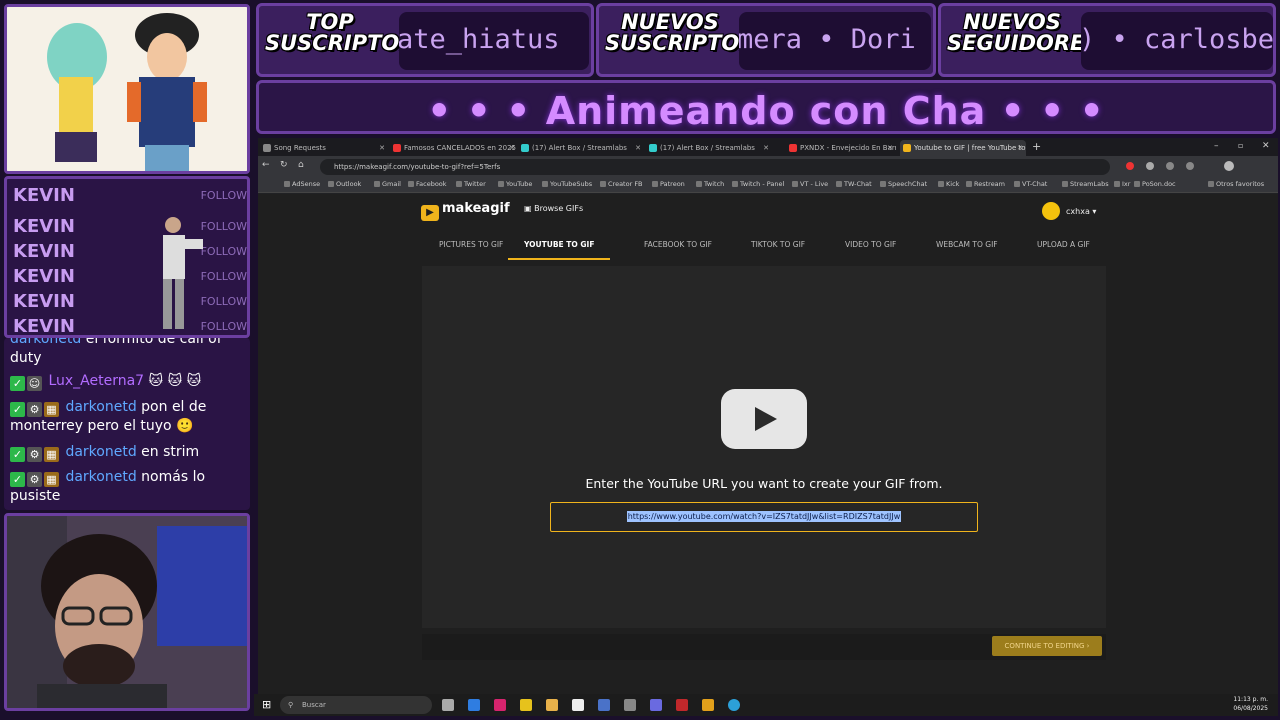 Image resolution: width=1280 pixels, height=720 pixels. I want to click on ticker-new-subs: NUEVOS SUSCRIPTORES mera • Dori, so click(766, 40).